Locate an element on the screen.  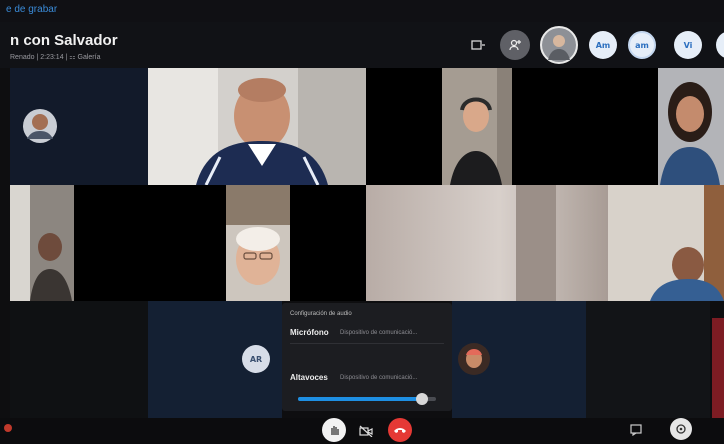
divider is located at coordinates (367, 343).